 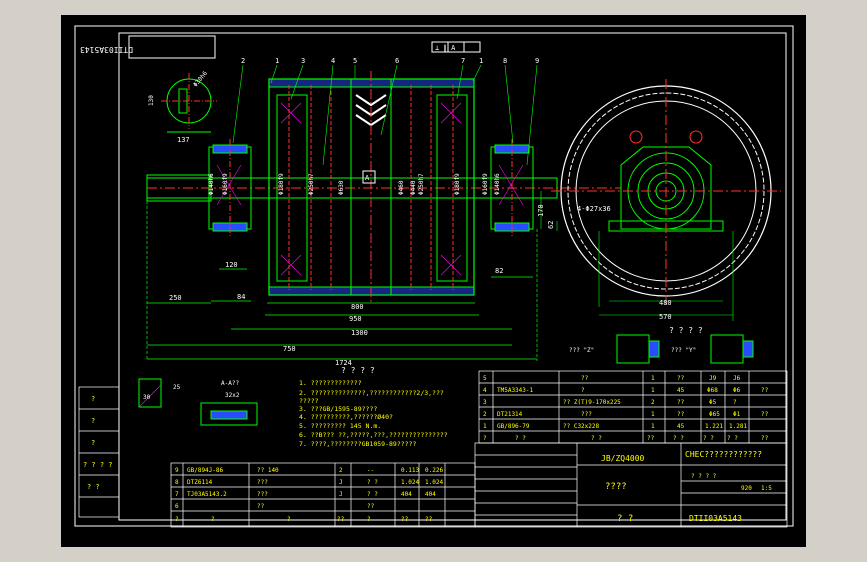 What do you see at coordinates (712, 390) in the screenshot?
I see `svg-text: Φ68` at bounding box center [712, 390].